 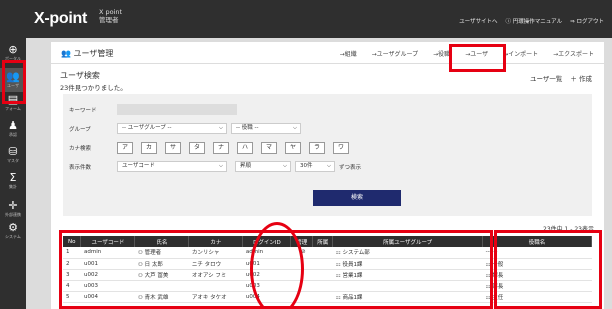 I want to click on page-title: 👥 ユーザ管理, so click(x=87, y=53).